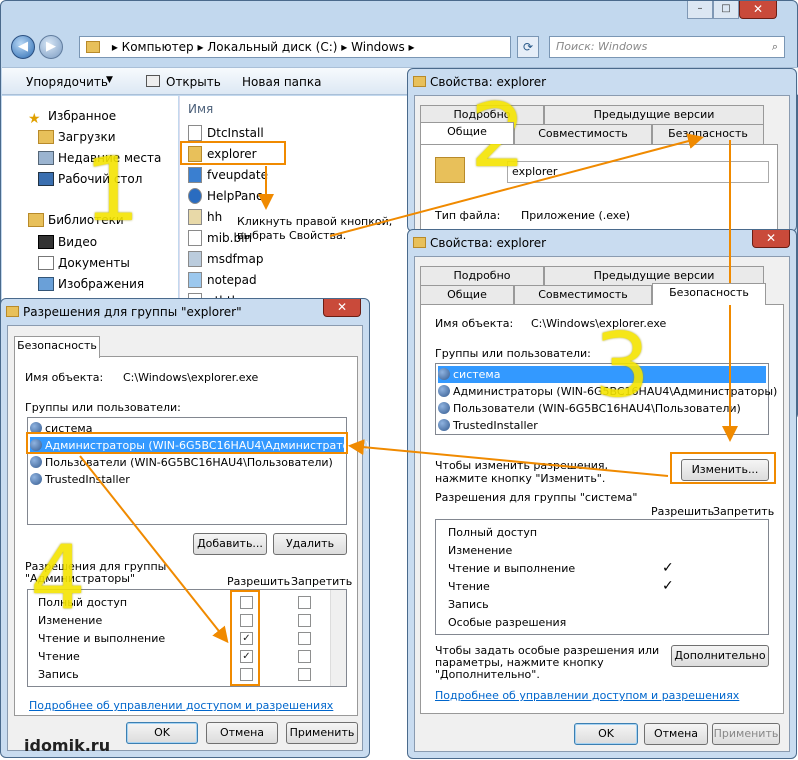 This screenshot has height=760, width=798. I want to click on refresh-icon: ⟳, so click(528, 47).